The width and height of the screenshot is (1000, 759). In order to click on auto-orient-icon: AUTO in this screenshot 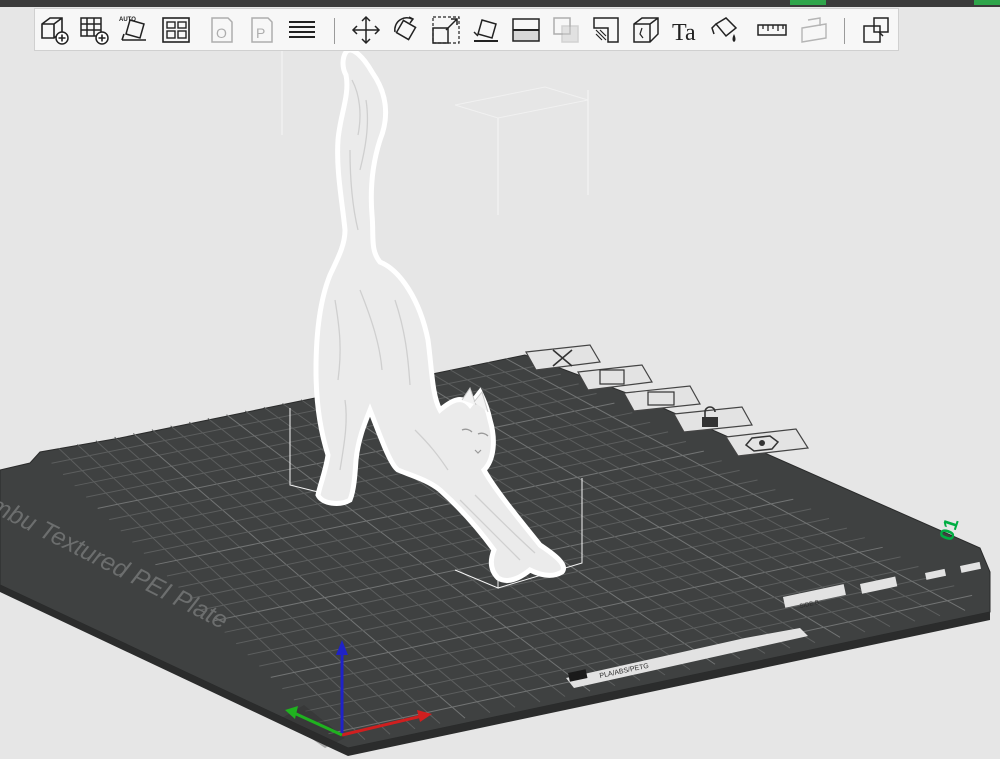, I will do `click(132, 29)`.